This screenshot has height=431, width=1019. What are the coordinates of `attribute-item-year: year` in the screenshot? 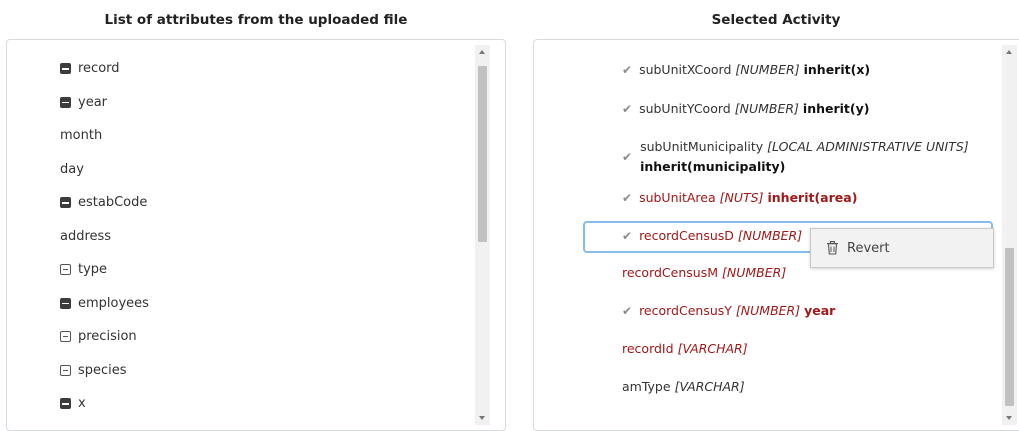 It's located at (104, 103).